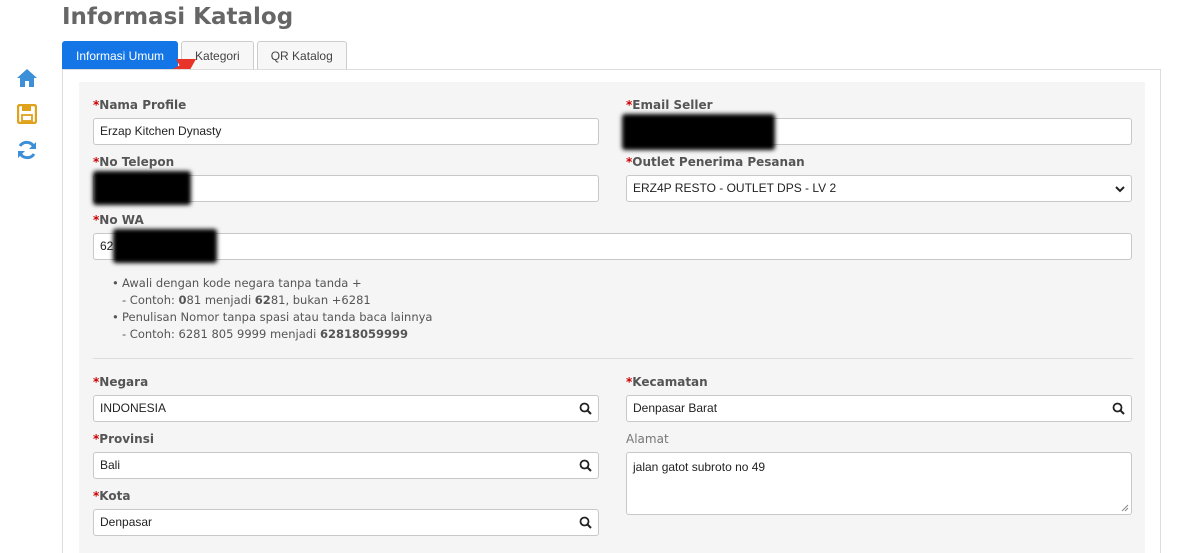 Image resolution: width=1187 pixels, height=553 pixels. What do you see at coordinates (110, 465) in the screenshot?
I see `provinsi-value: Bali` at bounding box center [110, 465].